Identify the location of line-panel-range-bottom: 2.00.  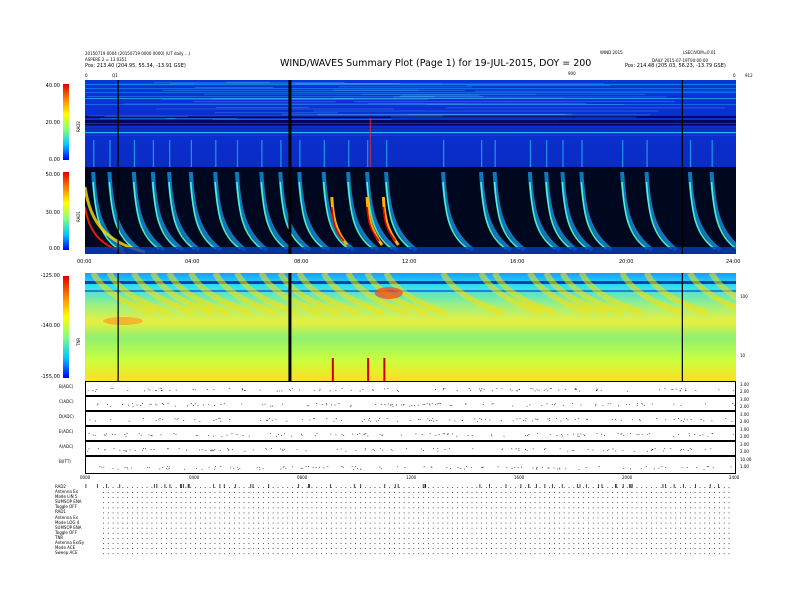
(744, 406).